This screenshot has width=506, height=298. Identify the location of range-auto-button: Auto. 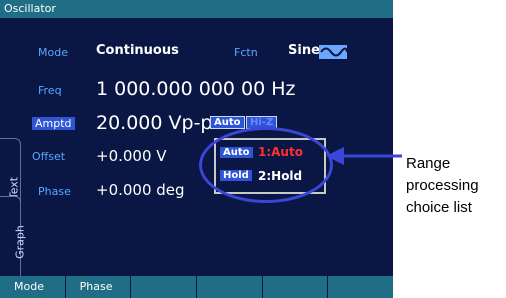
(227, 122).